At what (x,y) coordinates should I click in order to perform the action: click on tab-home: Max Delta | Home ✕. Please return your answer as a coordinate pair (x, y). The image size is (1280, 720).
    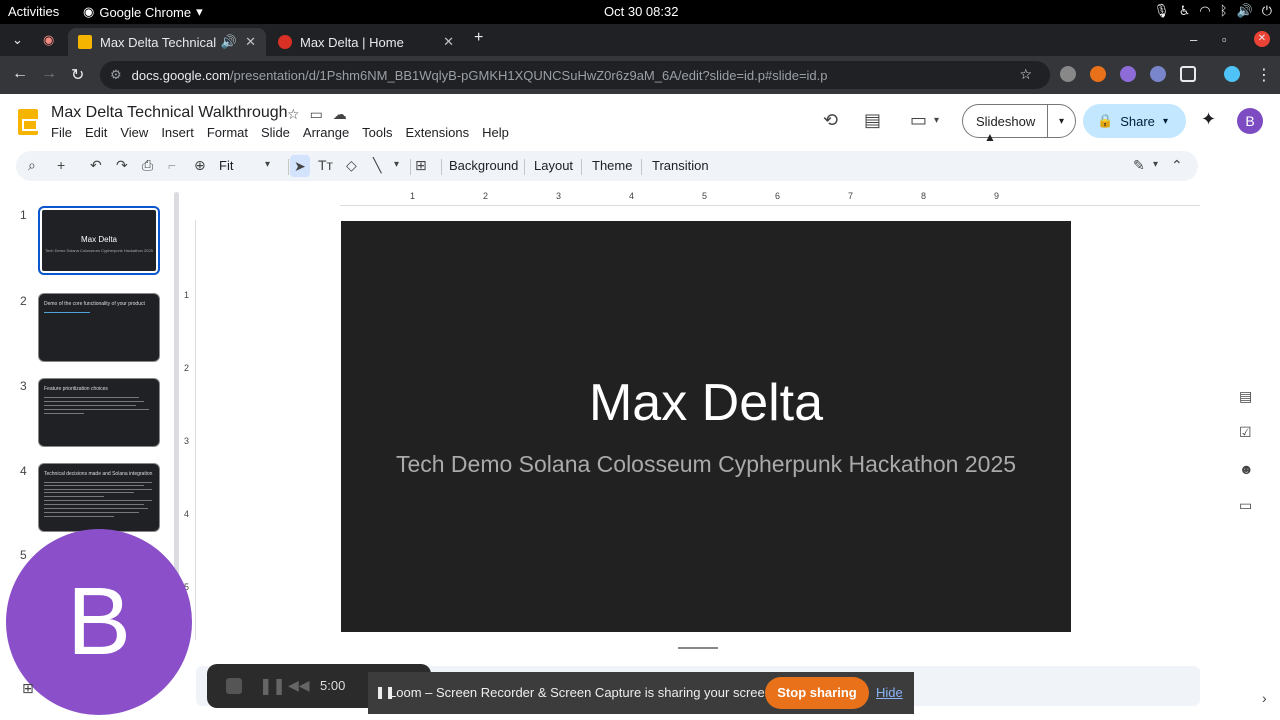
    Looking at the image, I should click on (366, 42).